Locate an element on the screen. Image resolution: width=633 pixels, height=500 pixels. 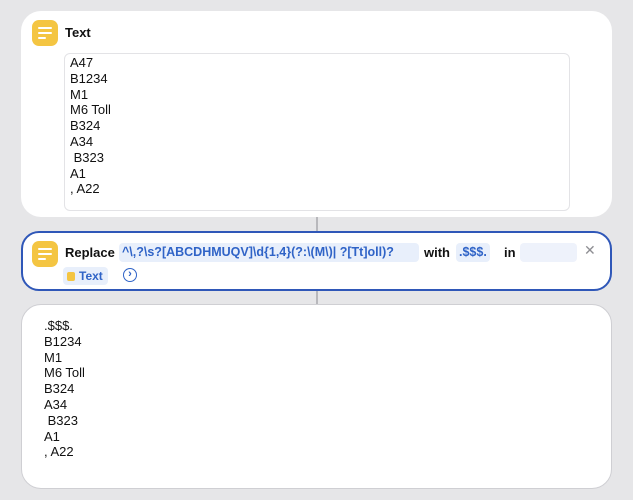
text-line: A34 is located at coordinates (82, 141).